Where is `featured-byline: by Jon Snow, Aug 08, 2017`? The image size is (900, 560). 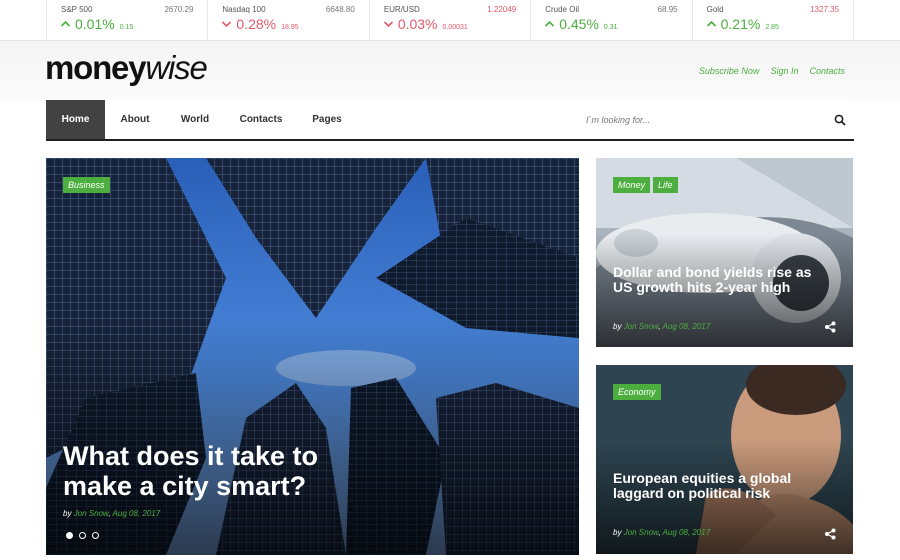
featured-byline: by Jon Snow, Aug 08, 2017 is located at coordinates (111, 513).